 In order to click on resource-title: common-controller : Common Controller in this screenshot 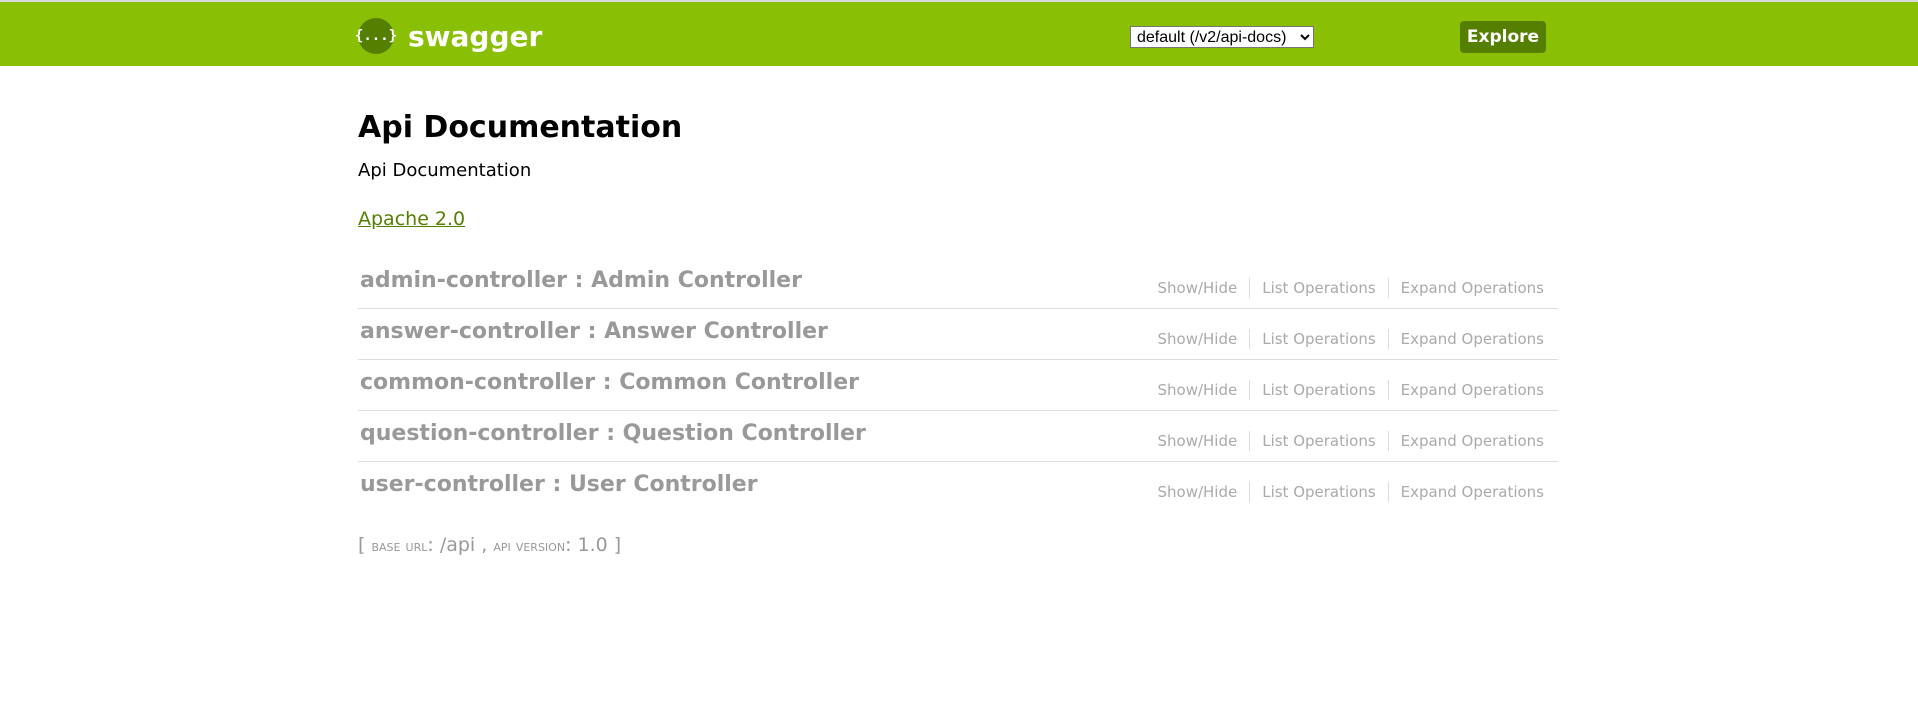, I will do `click(609, 382)`.